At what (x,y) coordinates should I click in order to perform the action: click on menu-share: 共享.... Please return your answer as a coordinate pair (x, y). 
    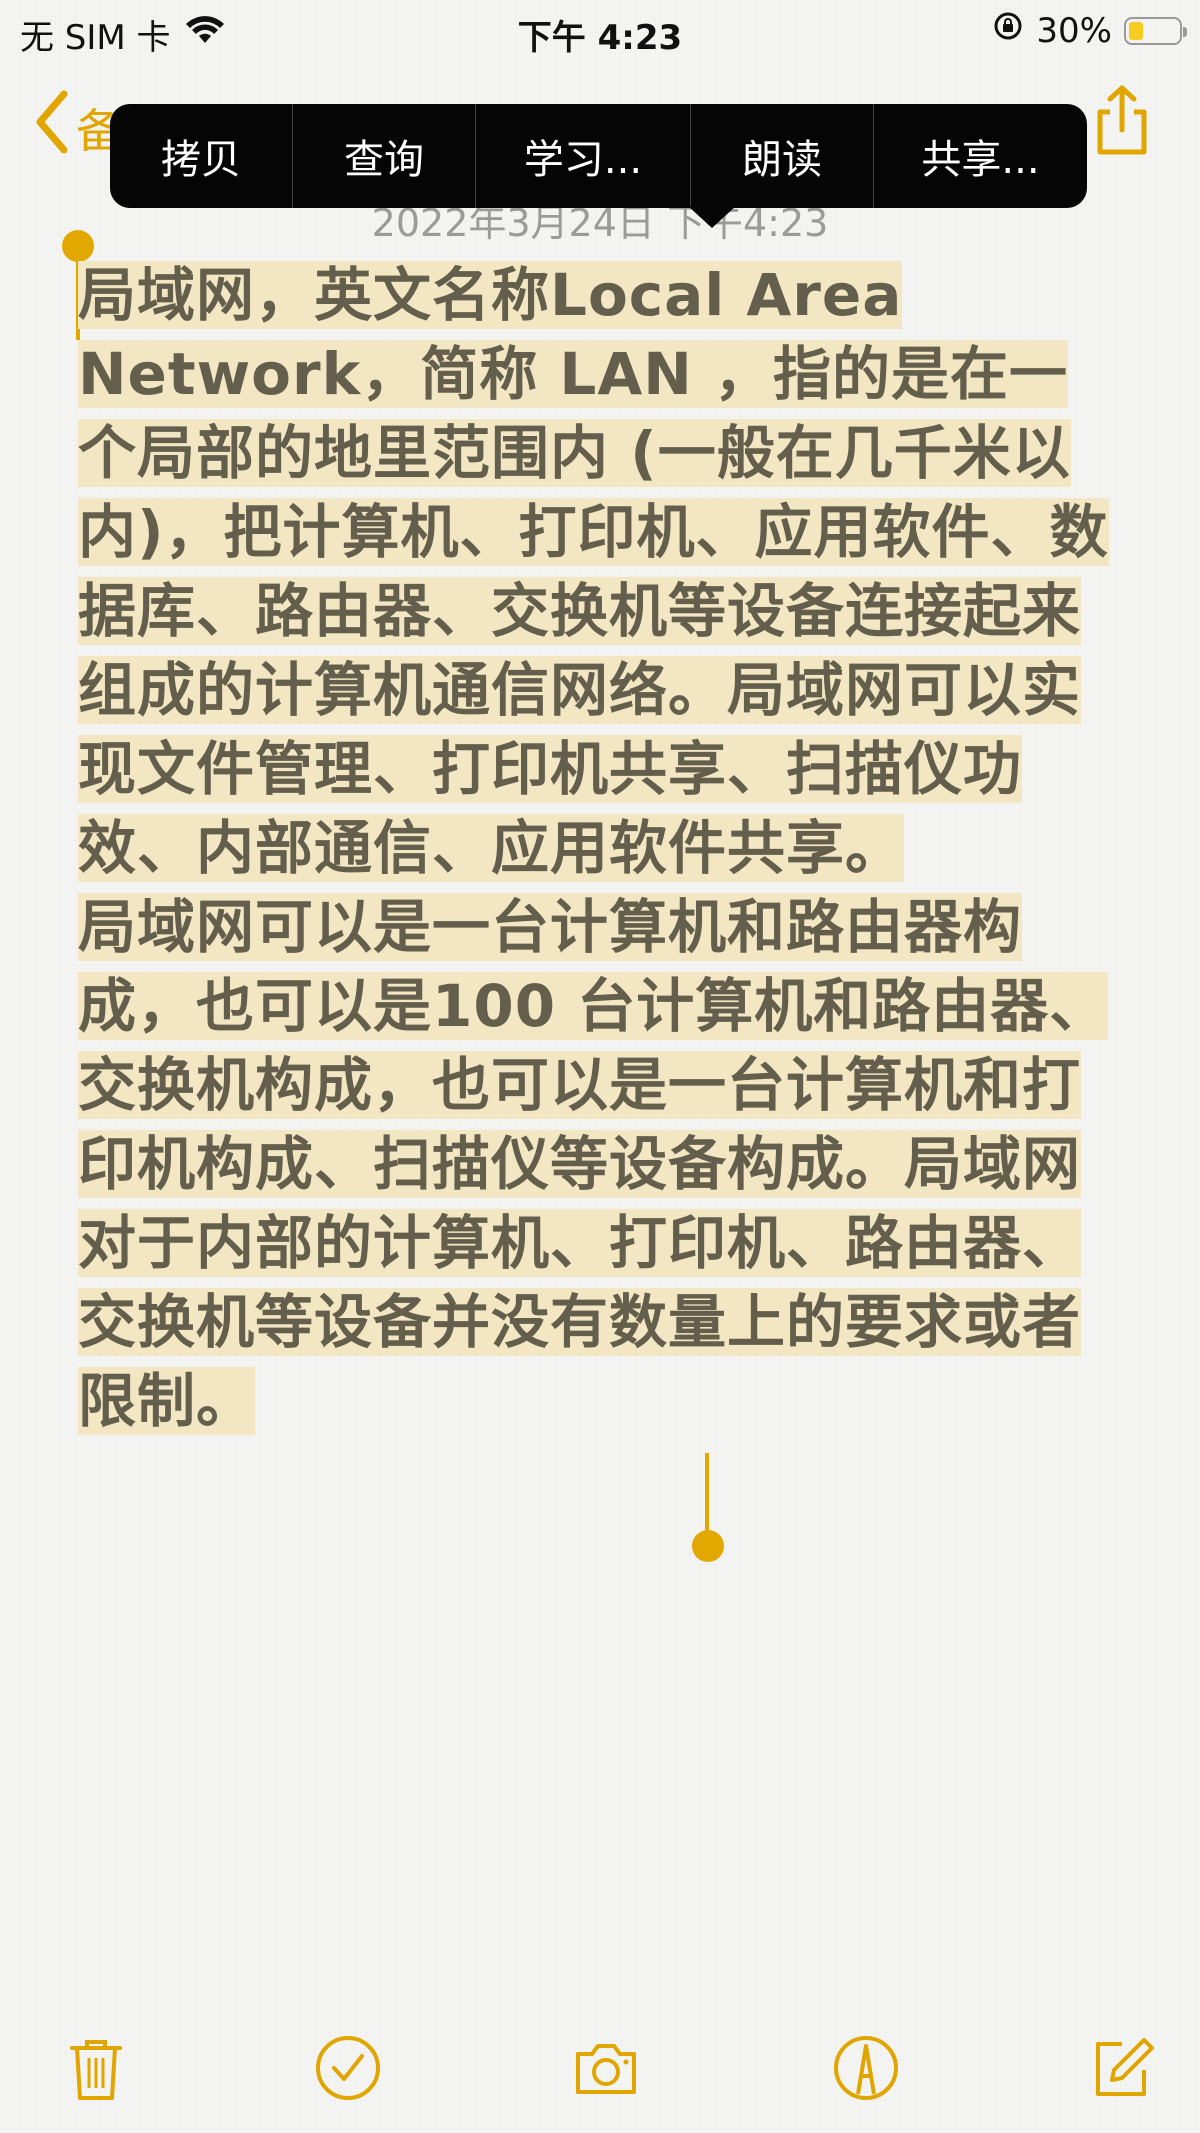
    Looking at the image, I should click on (980, 156).